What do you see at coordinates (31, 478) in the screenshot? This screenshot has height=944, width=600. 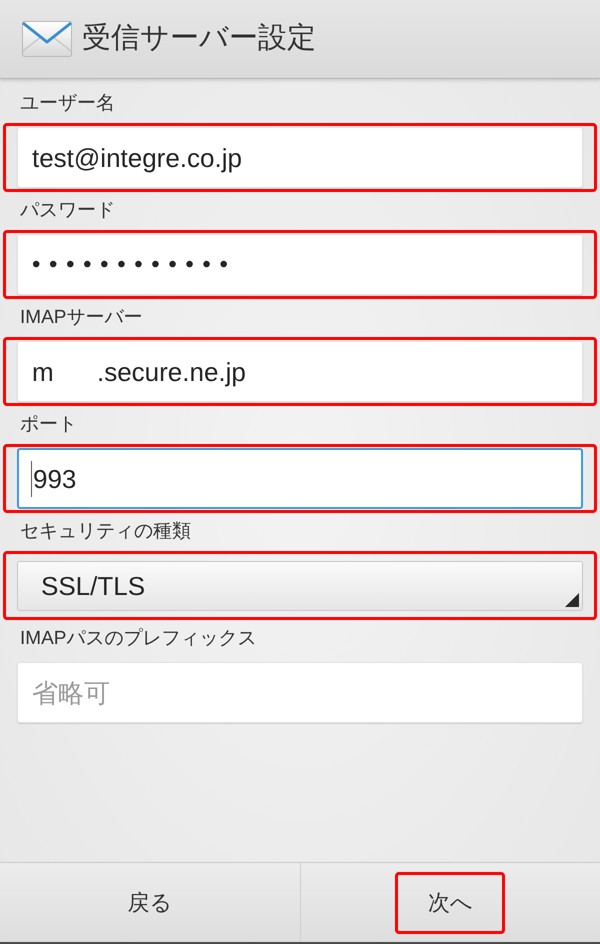 I see `text-cursor` at bounding box center [31, 478].